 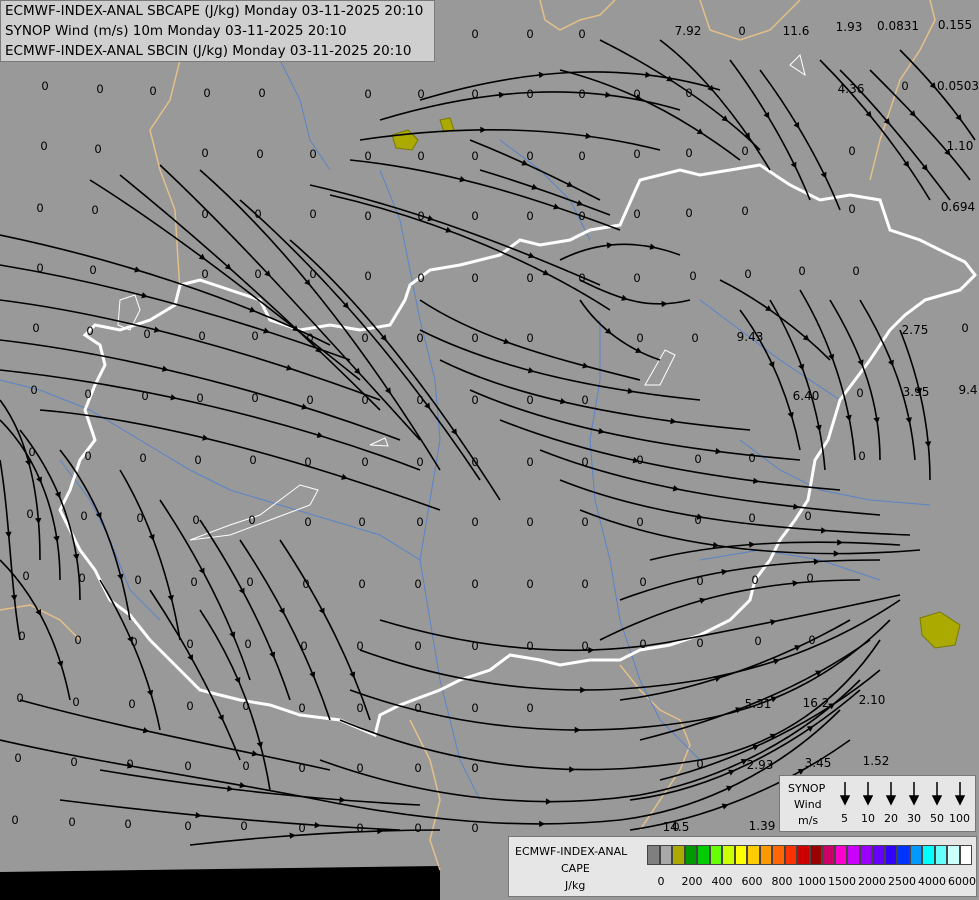 I want to click on cape-scale-tick: 600, so click(x=752, y=881).